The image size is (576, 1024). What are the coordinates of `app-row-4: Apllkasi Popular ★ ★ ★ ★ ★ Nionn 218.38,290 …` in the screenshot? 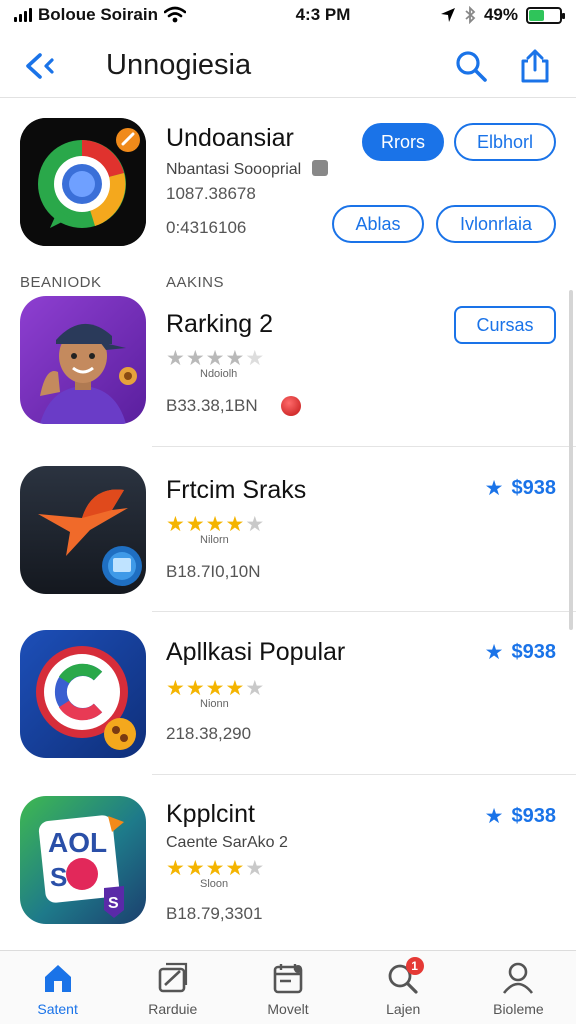 It's located at (288, 703).